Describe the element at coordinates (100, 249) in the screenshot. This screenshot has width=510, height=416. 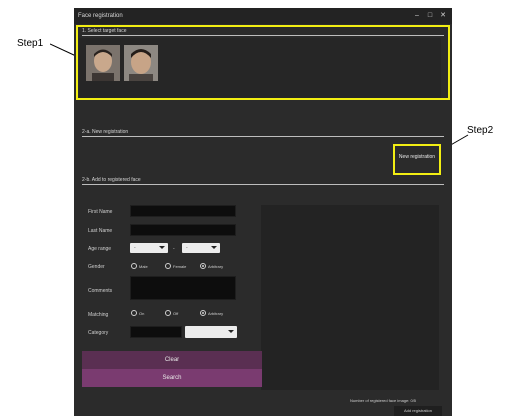
I see `age-range-label: Age range` at that location.